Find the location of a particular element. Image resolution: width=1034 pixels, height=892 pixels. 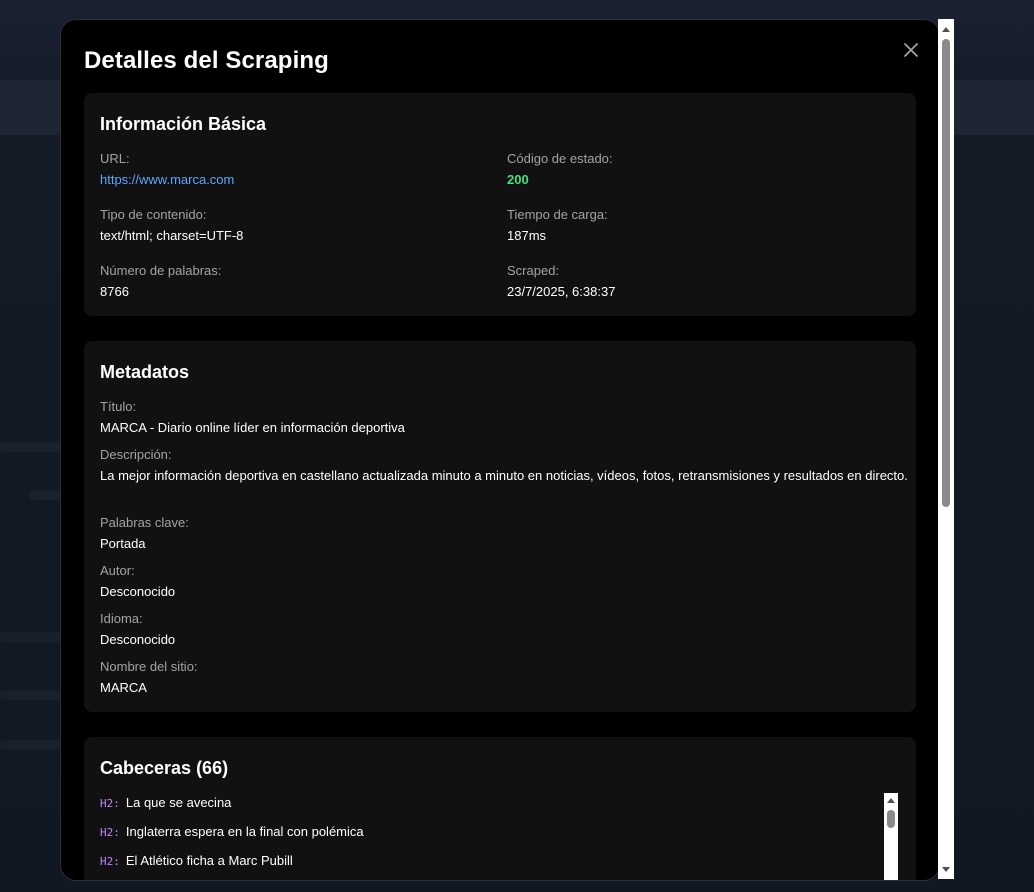

meta-description-label: Descripción: is located at coordinates (136, 454).